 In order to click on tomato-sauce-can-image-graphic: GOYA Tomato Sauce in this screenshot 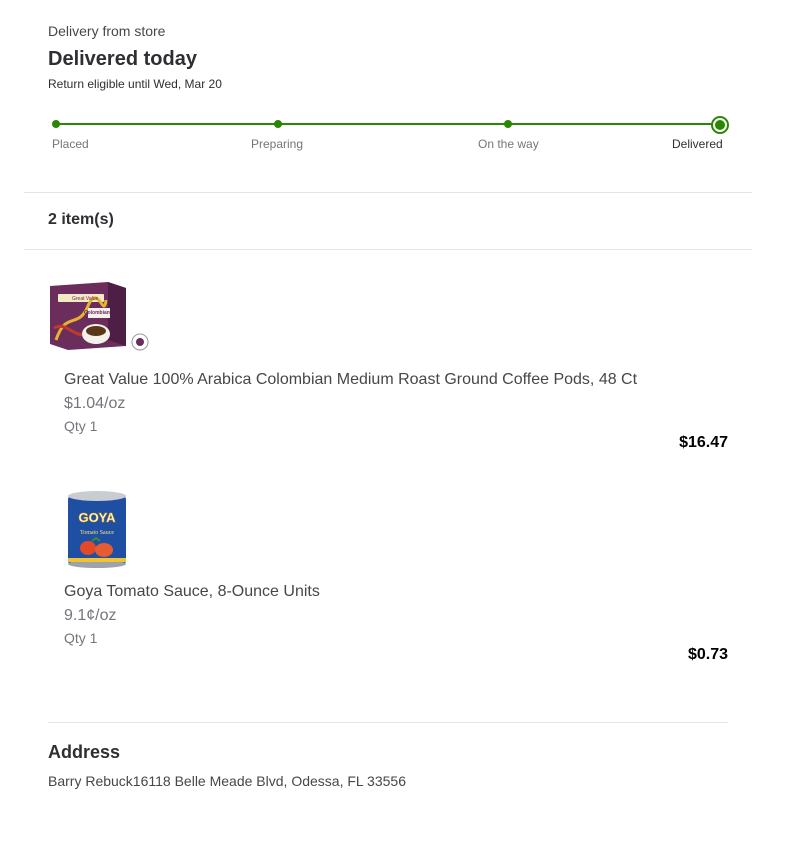, I will do `click(97, 529)`.